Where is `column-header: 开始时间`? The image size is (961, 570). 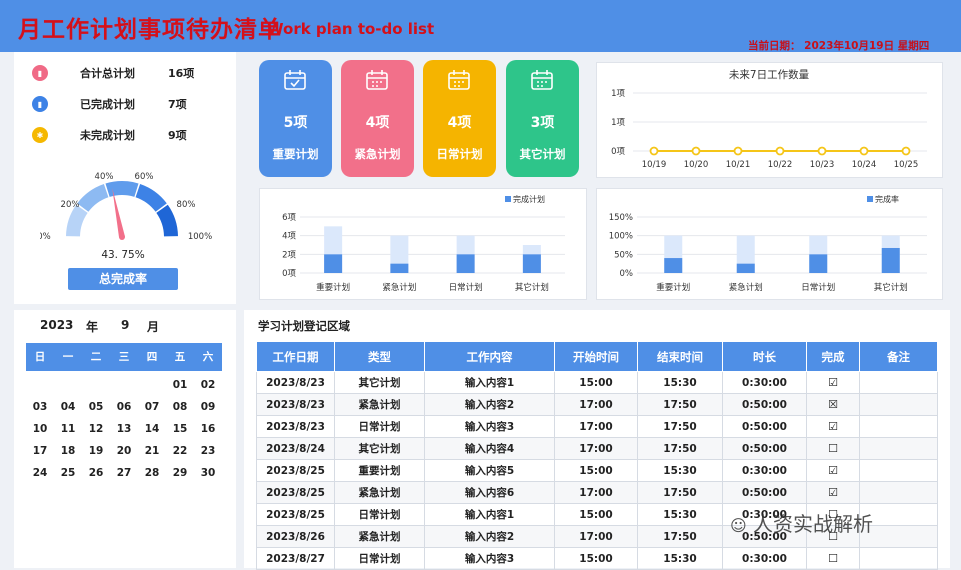
column-header: 开始时间 is located at coordinates (596, 356).